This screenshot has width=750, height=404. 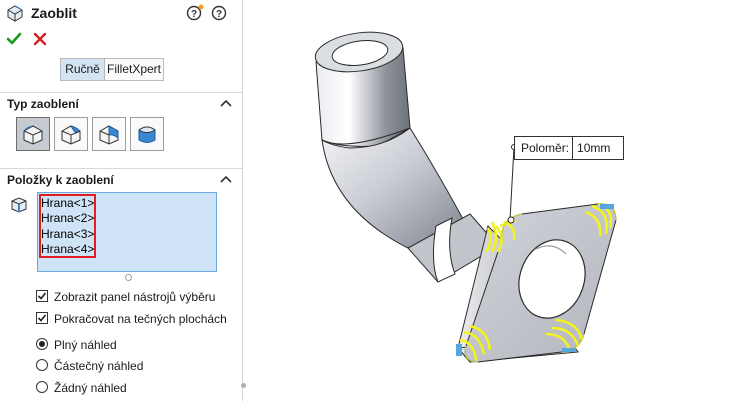 I want to click on no-preview-label: Žádný náhled, so click(x=90, y=388).